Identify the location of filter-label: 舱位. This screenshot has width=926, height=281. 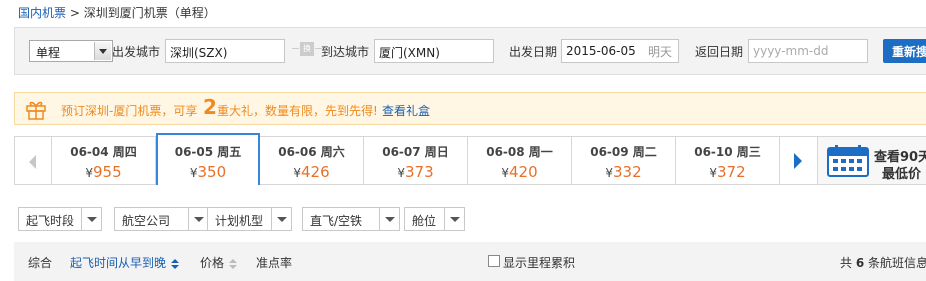
(424, 221).